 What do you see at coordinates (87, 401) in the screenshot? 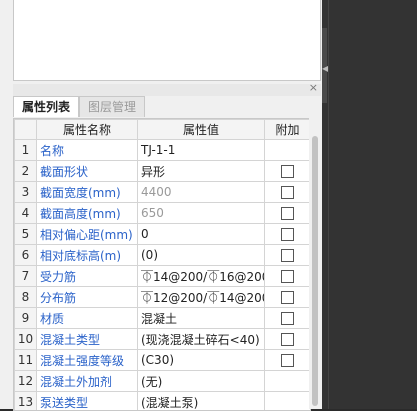
I see `property-name: 泵送类型` at bounding box center [87, 401].